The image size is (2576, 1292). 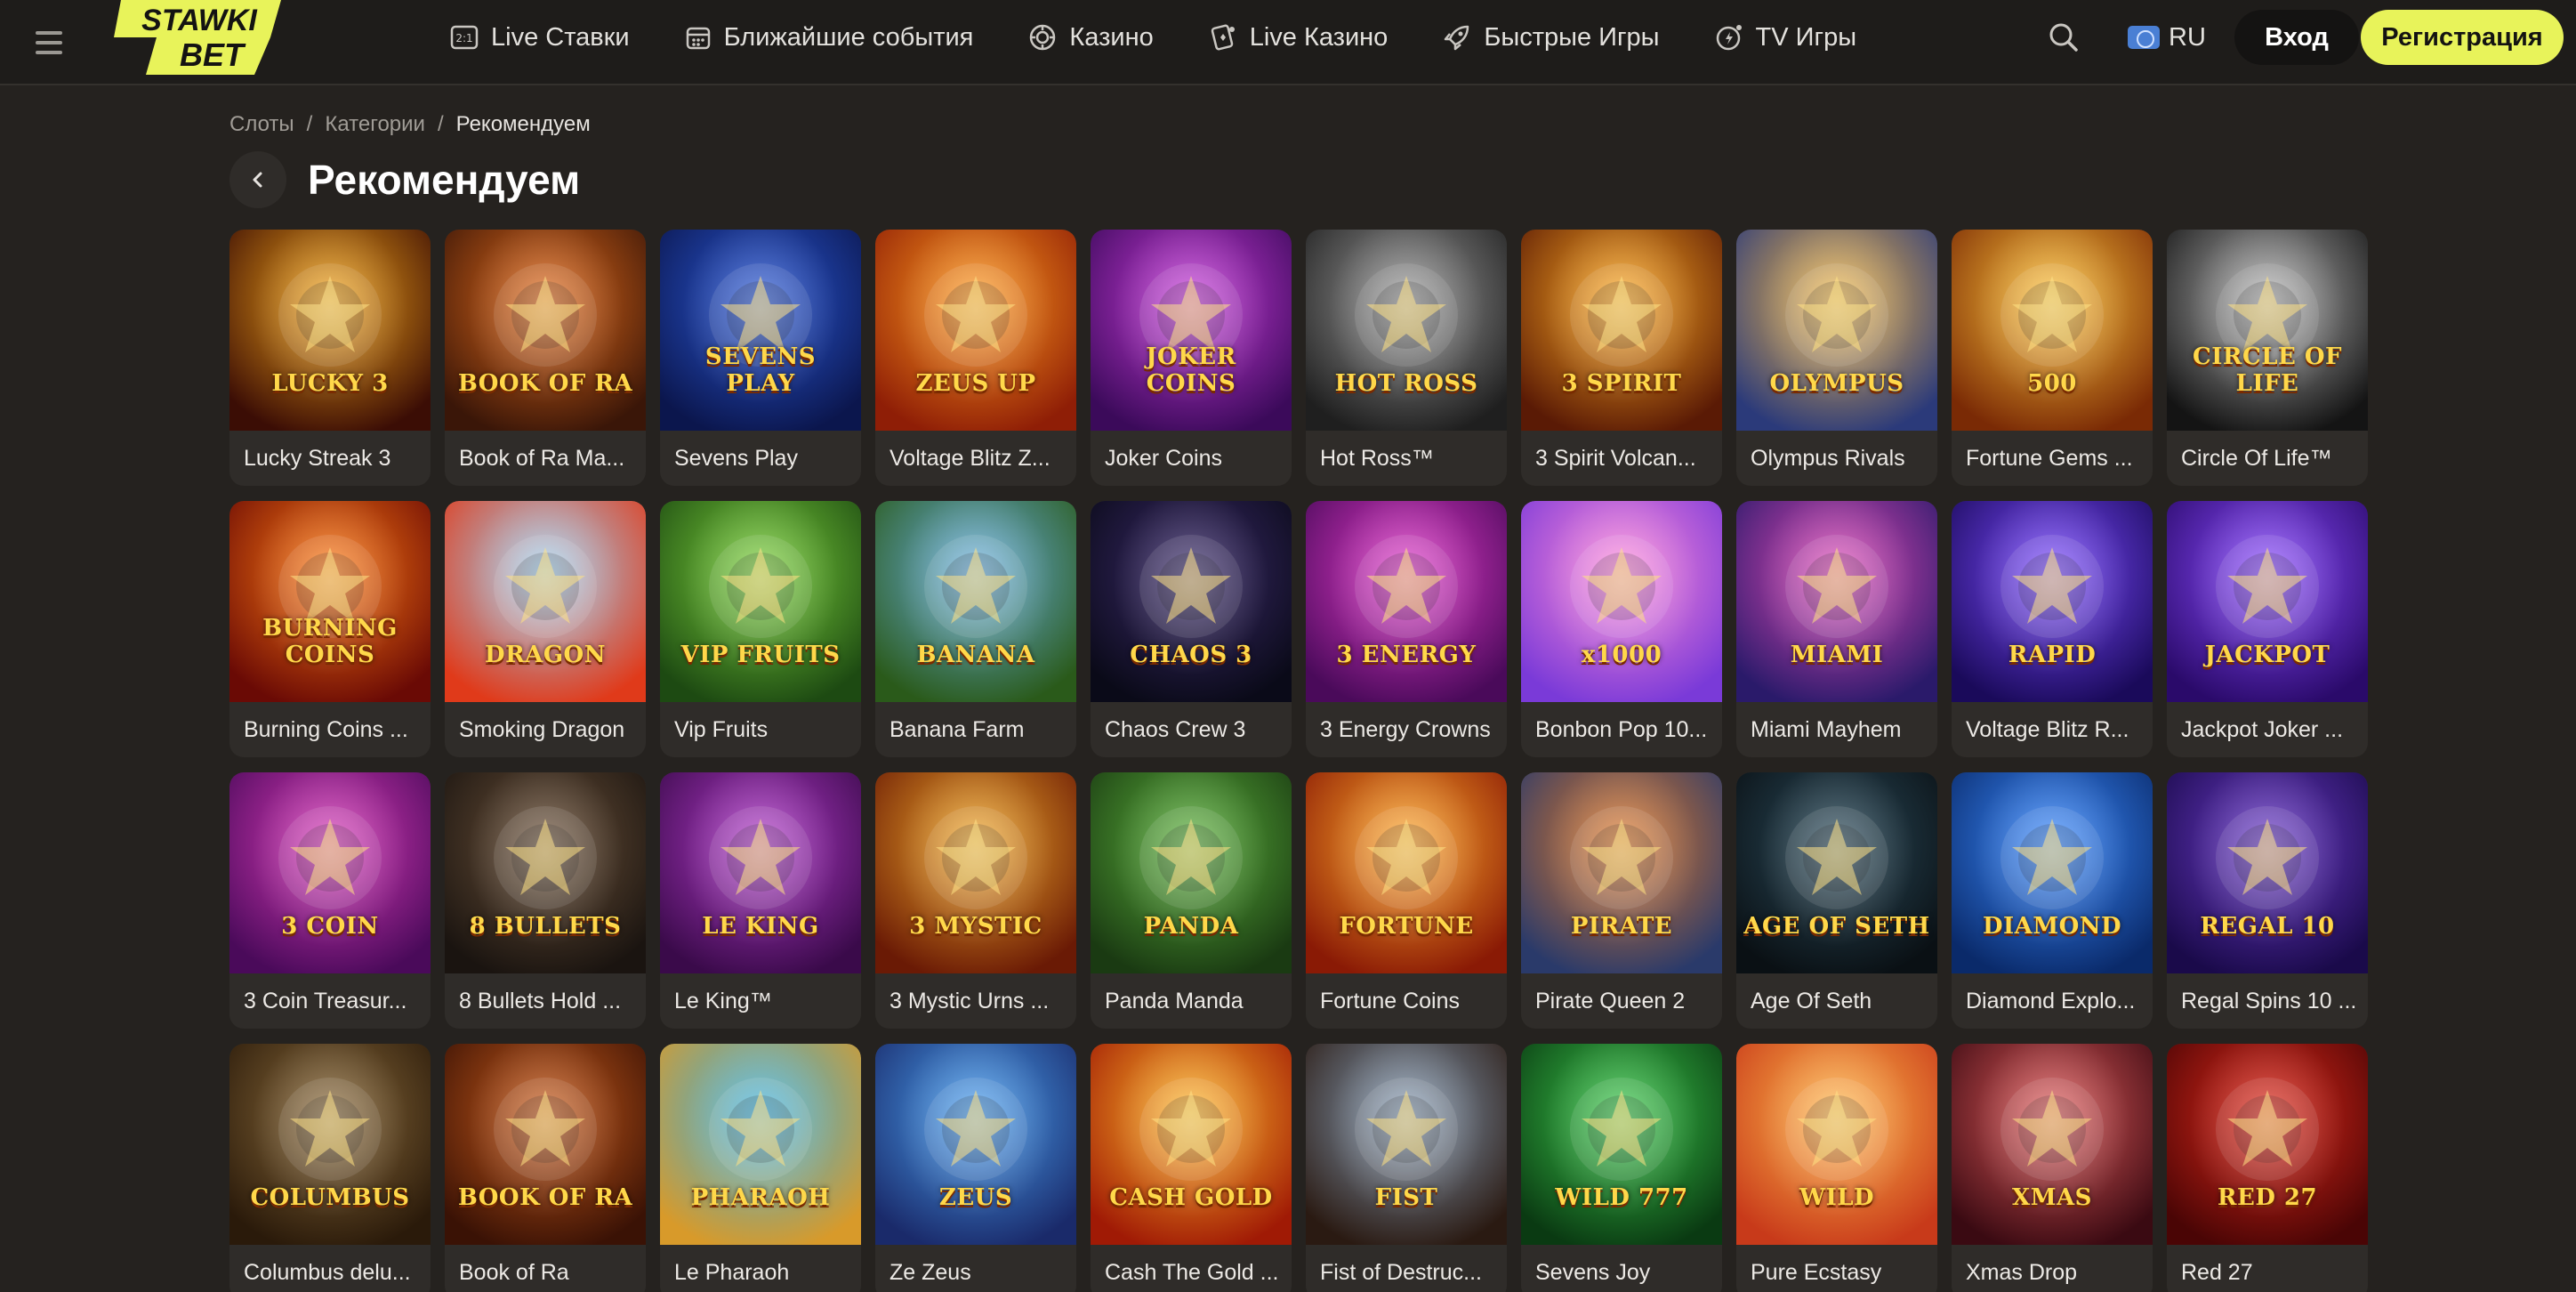 What do you see at coordinates (53, 43) in the screenshot?
I see `menu-hamburger-icon` at bounding box center [53, 43].